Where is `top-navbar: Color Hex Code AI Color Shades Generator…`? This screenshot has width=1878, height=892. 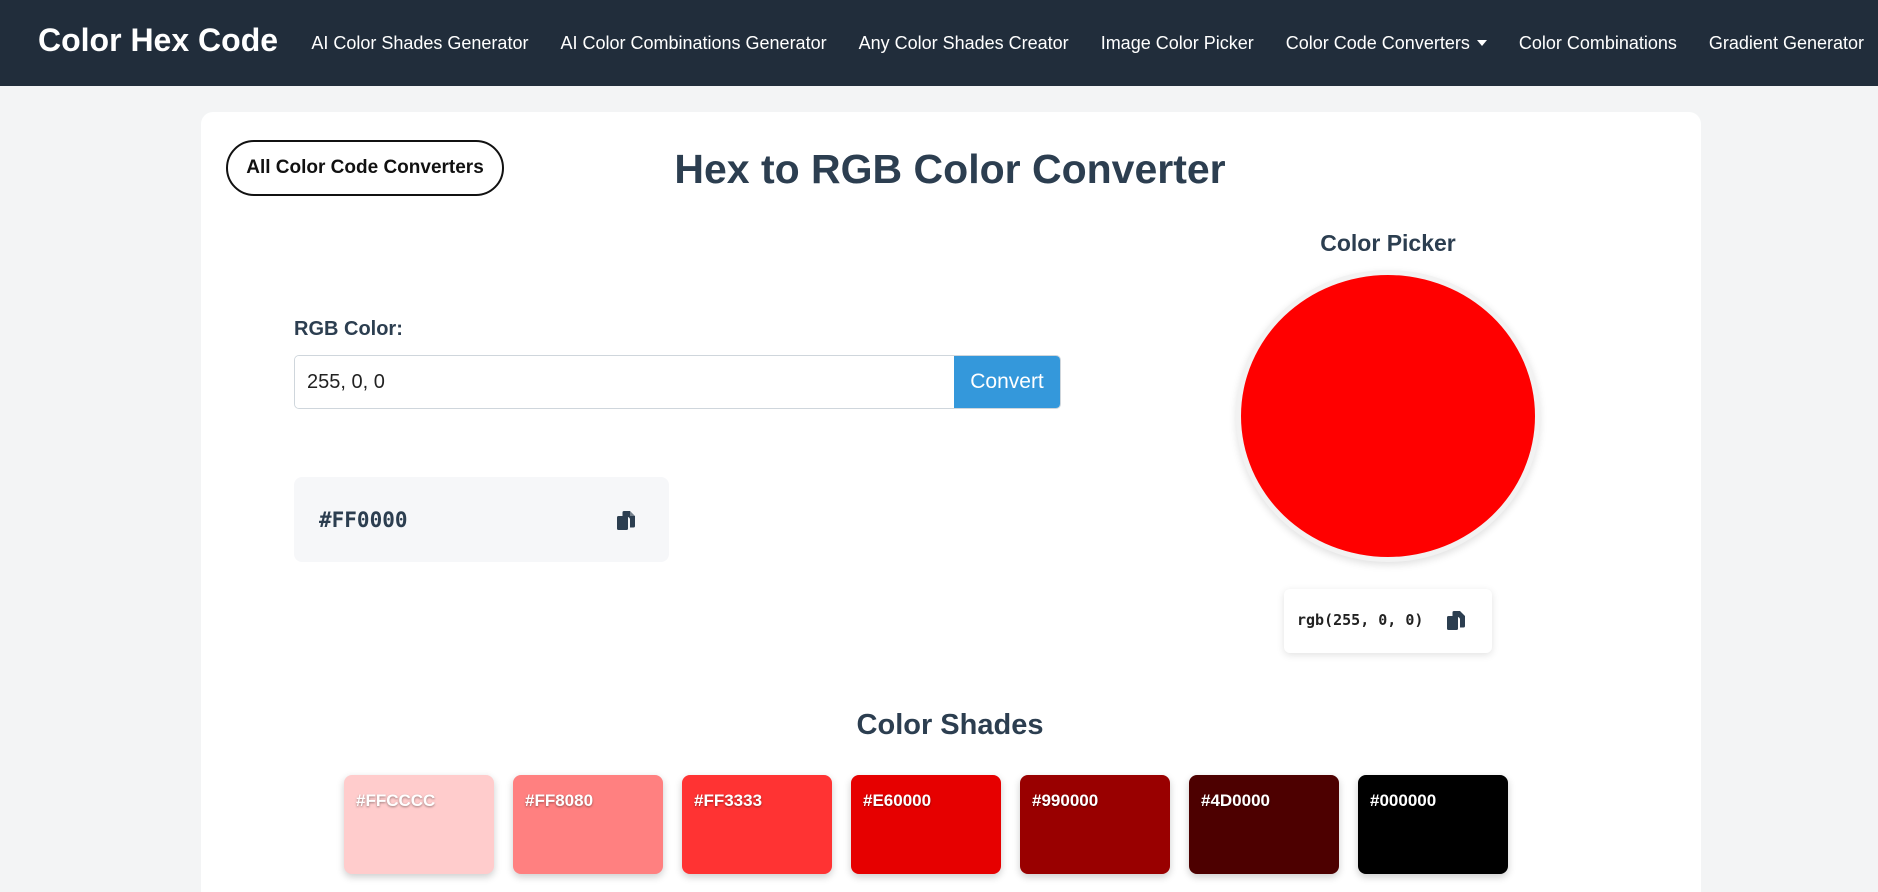 top-navbar: Color Hex Code AI Color Shades Generator… is located at coordinates (939, 43).